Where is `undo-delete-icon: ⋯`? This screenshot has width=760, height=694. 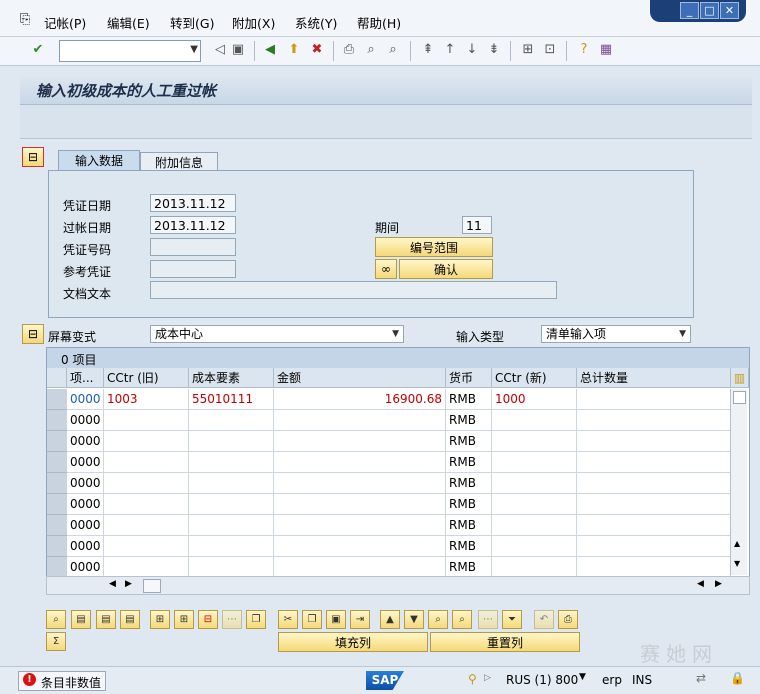
undo-delete-icon: ⋯ is located at coordinates (232, 619).